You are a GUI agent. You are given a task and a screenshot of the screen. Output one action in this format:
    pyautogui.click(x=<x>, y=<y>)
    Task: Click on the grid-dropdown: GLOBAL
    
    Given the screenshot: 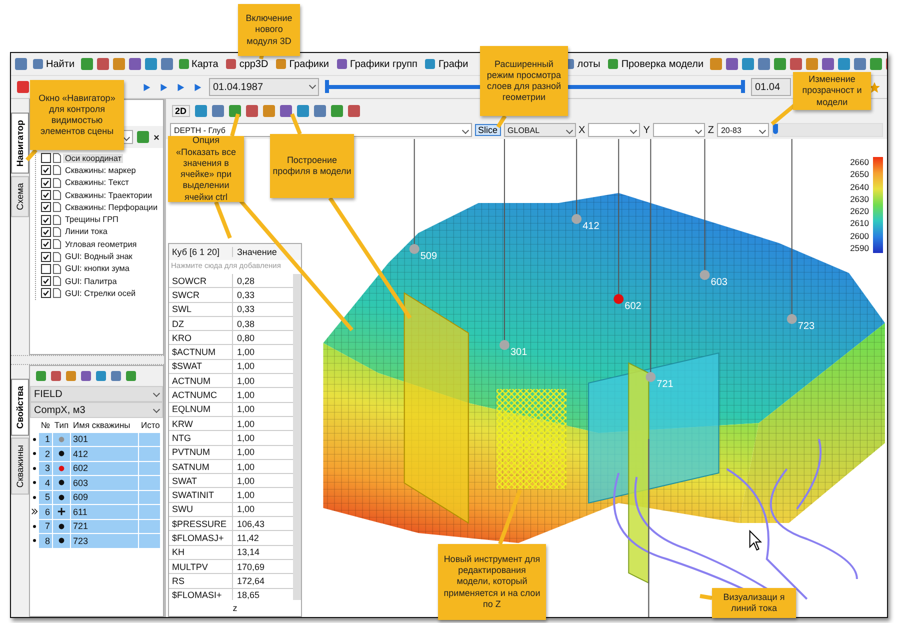 What is the action you would take?
    pyautogui.click(x=540, y=130)
    